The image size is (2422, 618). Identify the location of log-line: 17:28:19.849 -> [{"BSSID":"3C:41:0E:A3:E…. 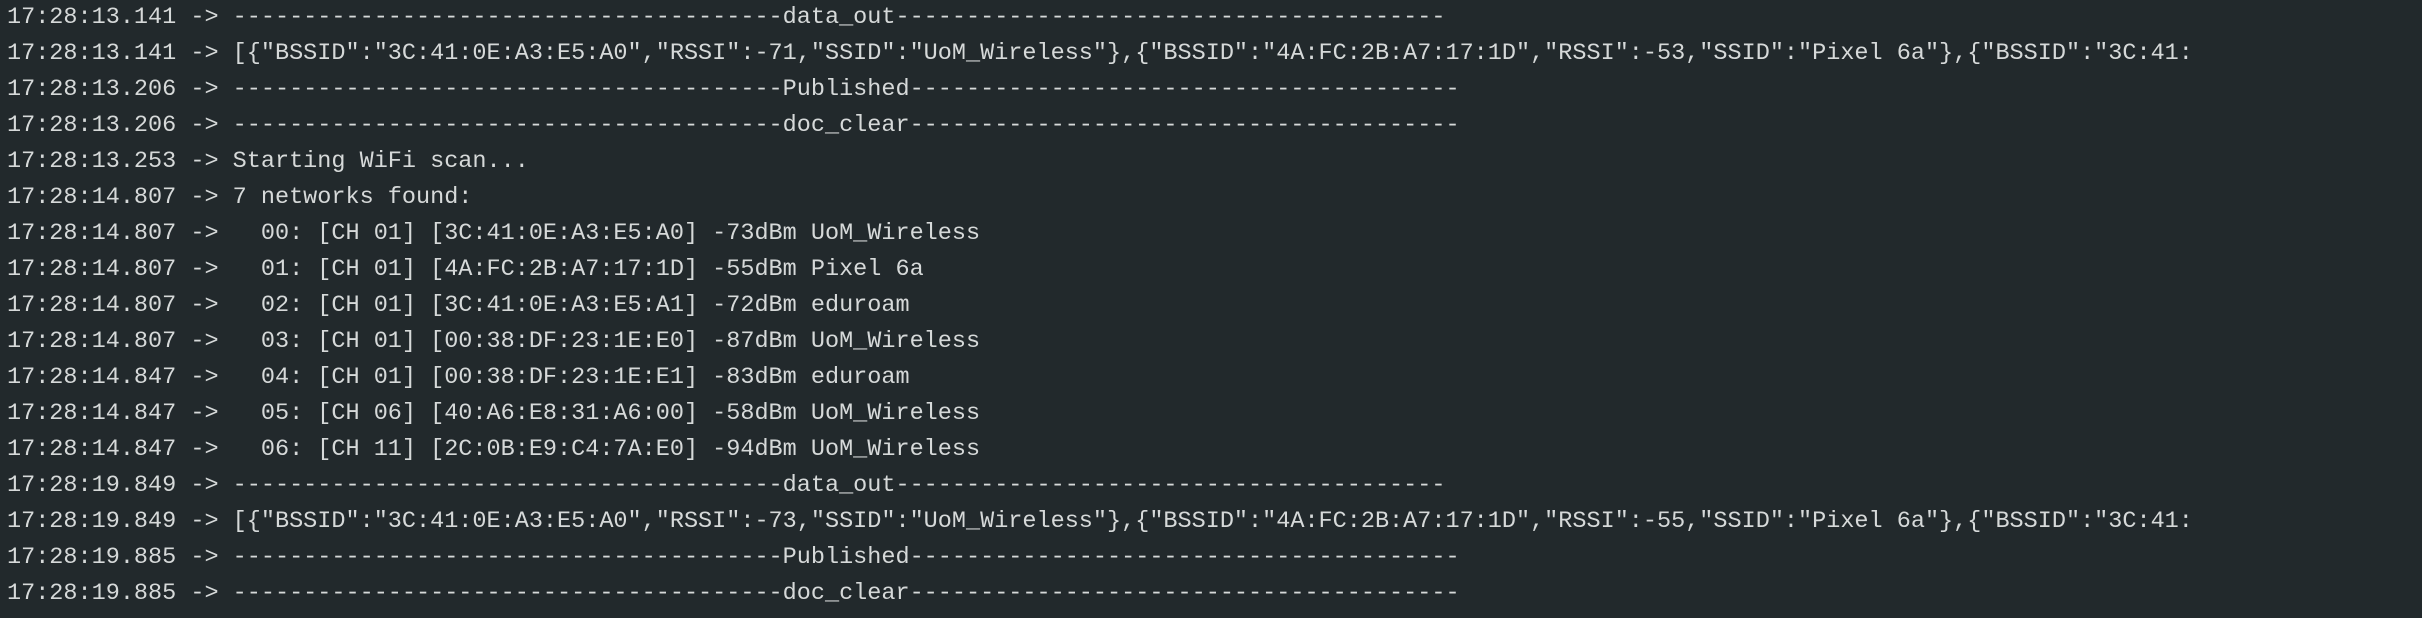
(1211, 522).